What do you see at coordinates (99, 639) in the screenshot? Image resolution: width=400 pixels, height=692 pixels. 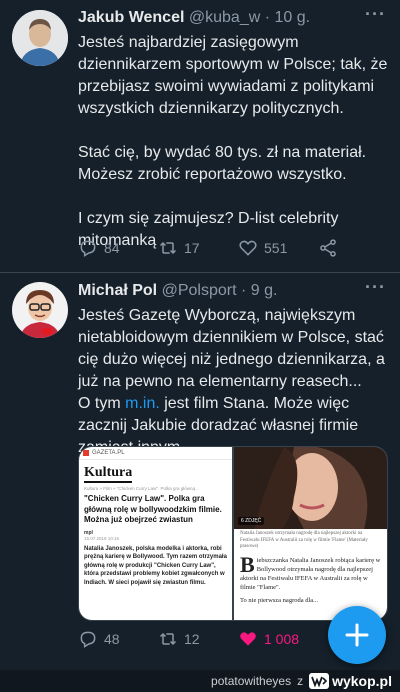 I see `reply-button: 48` at bounding box center [99, 639].